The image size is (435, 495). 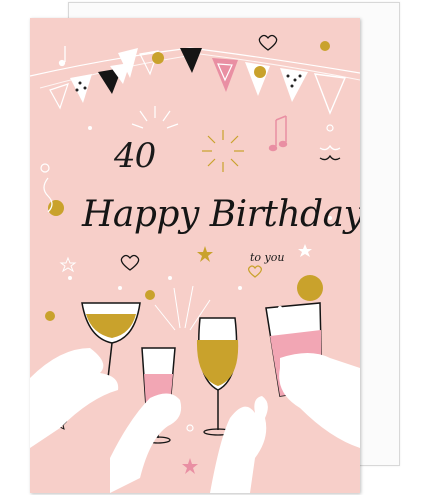 What do you see at coordinates (267, 257) in the screenshot?
I see `greeting-subtitle: to you` at bounding box center [267, 257].